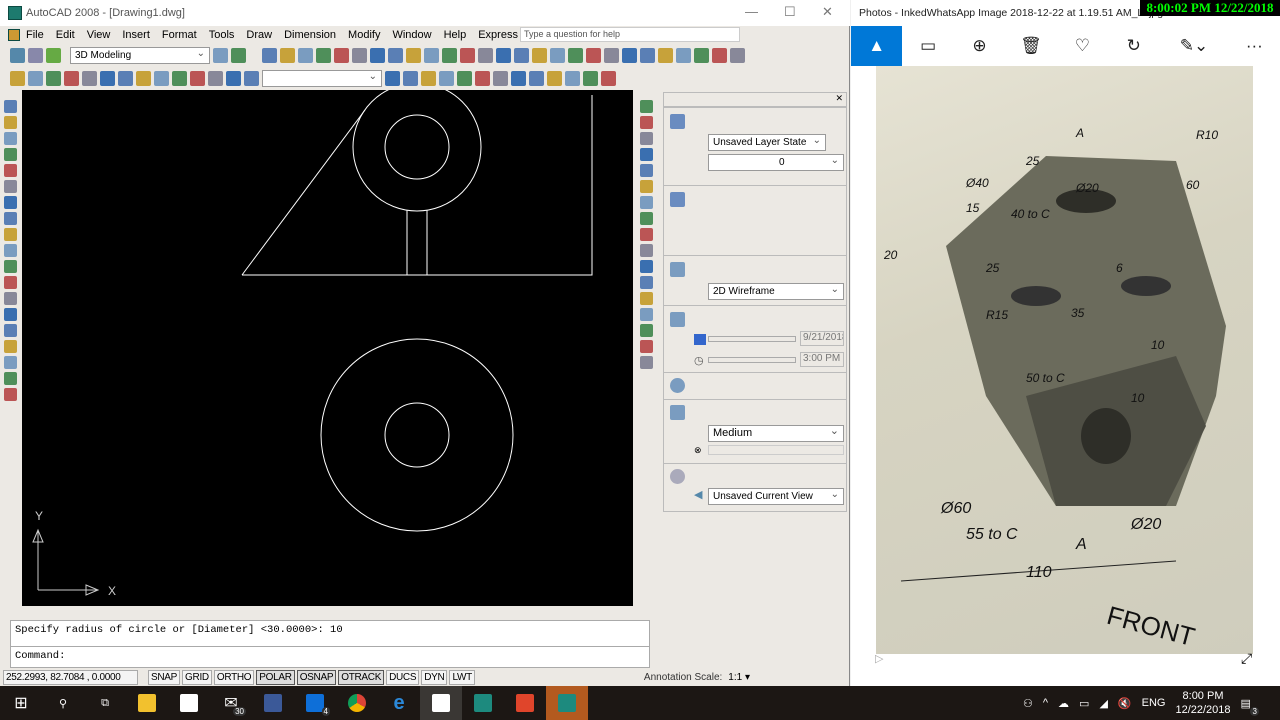 The height and width of the screenshot is (720, 1280). I want to click on annotation-scale-select: 1:1 ▾, so click(739, 677).